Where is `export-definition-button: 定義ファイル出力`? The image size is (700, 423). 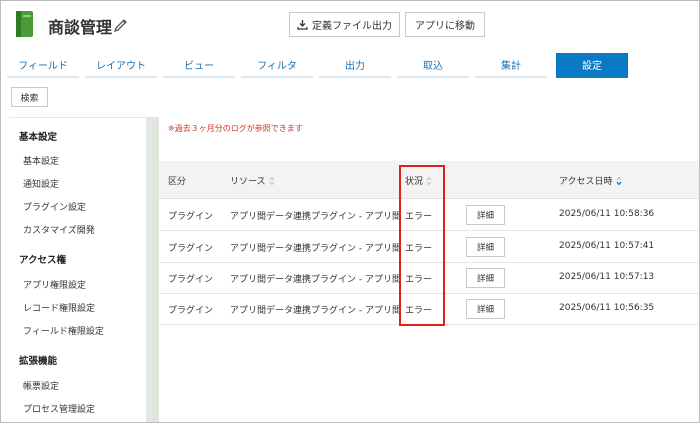 export-definition-button: 定義ファイル出力 is located at coordinates (344, 24).